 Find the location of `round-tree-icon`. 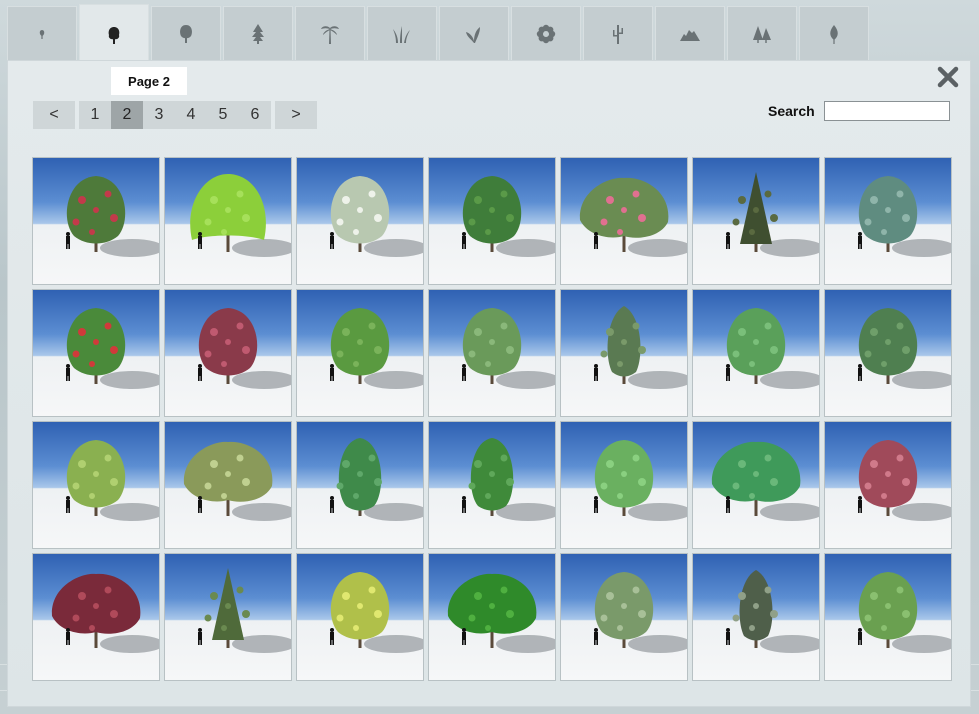

round-tree-icon is located at coordinates (186, 34).